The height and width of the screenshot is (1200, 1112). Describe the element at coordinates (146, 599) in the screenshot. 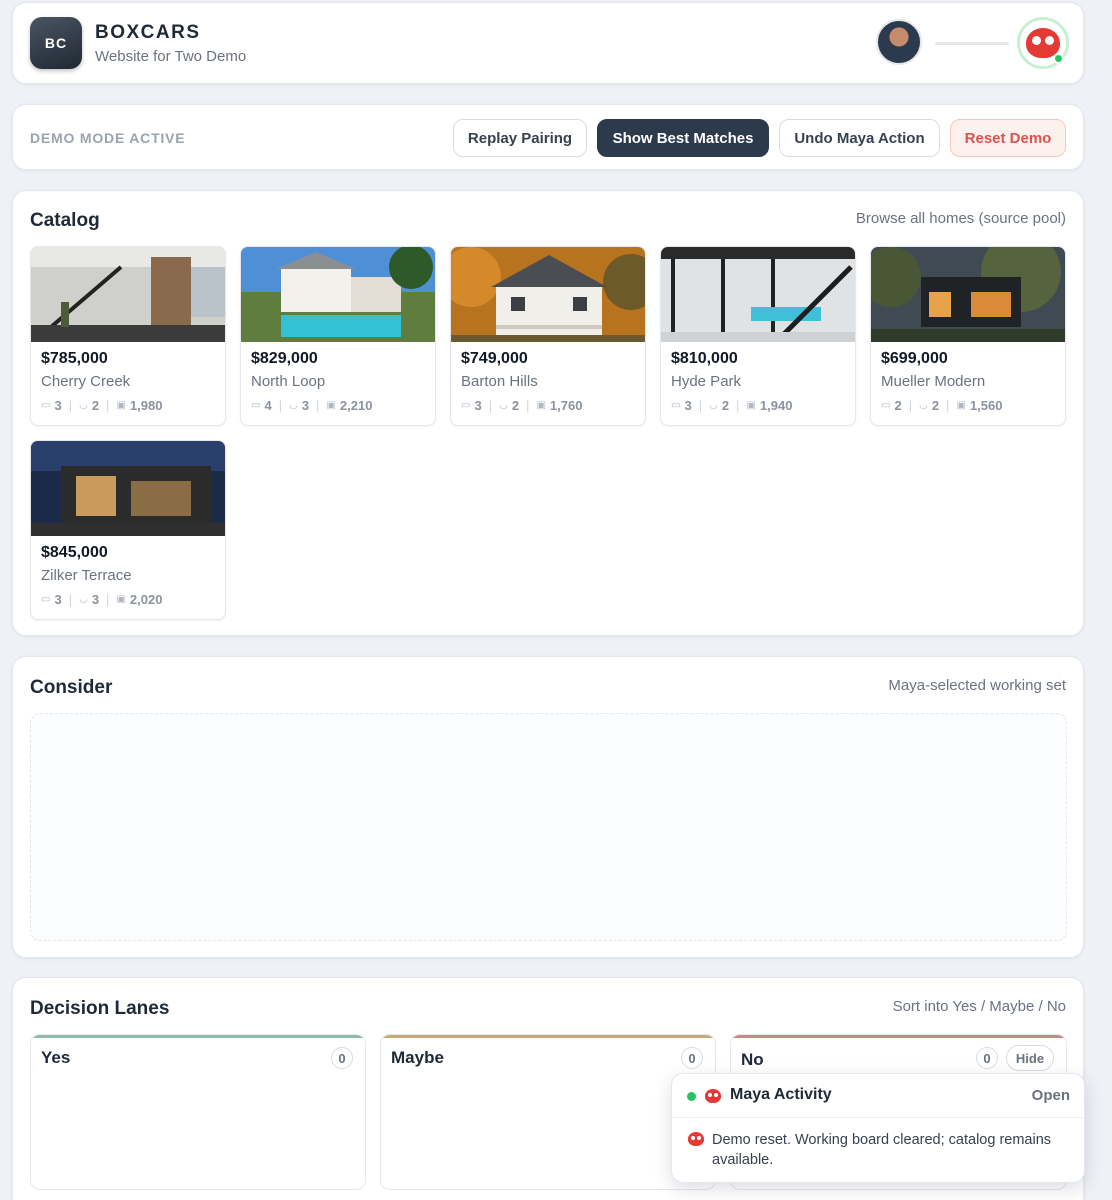

I see `home-sqft: 2,020` at that location.